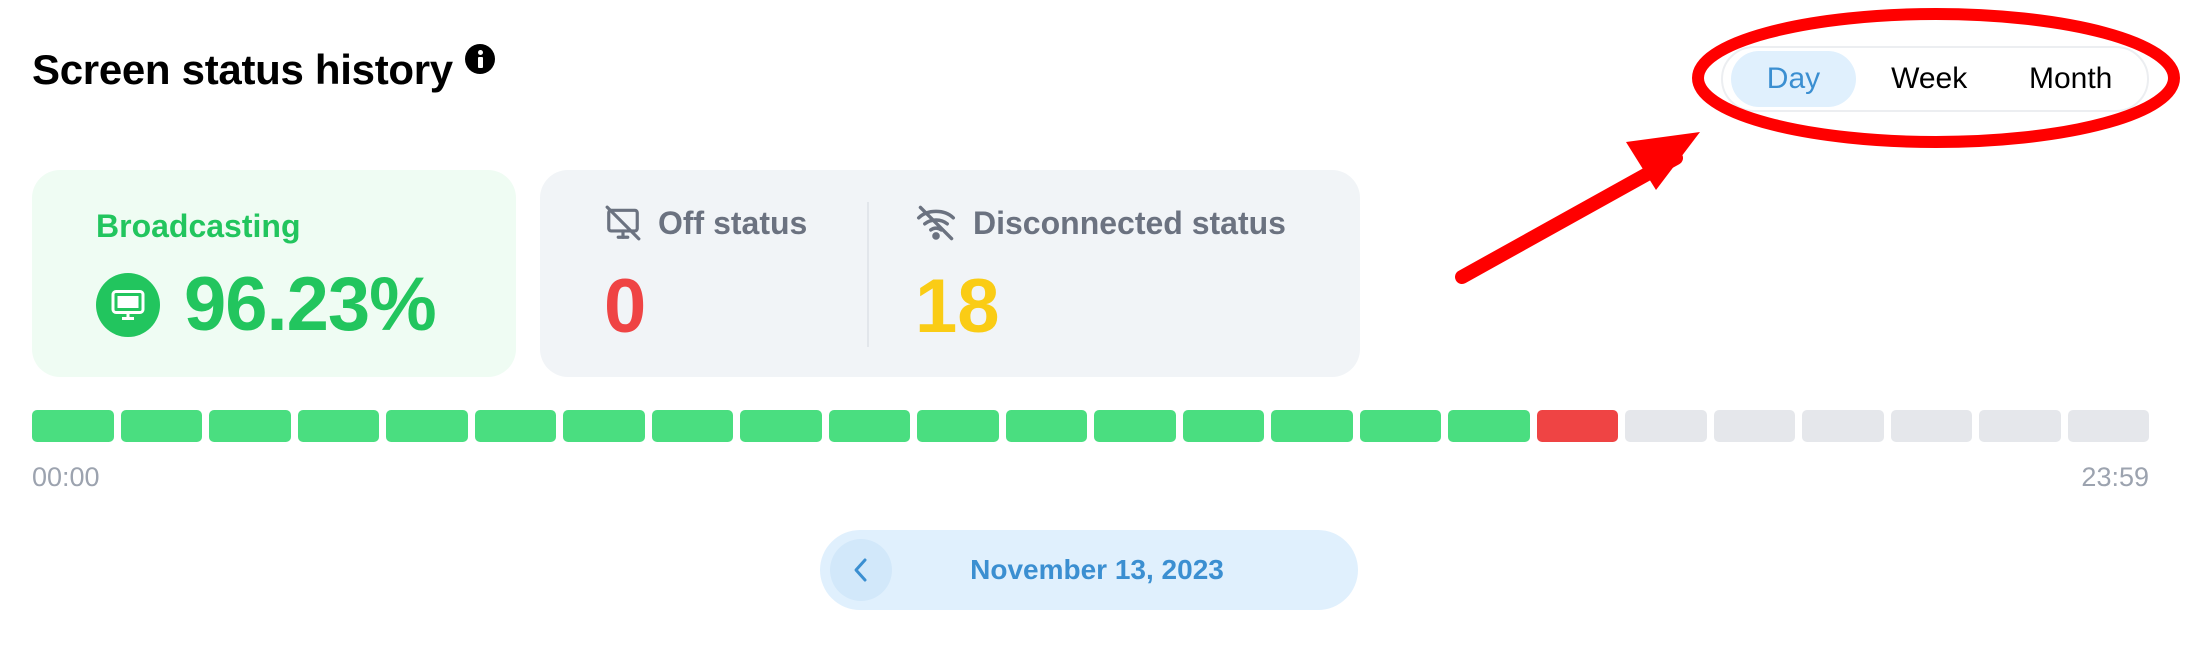  Describe the element at coordinates (1793, 79) in the screenshot. I see `range-day-button: Day` at that location.